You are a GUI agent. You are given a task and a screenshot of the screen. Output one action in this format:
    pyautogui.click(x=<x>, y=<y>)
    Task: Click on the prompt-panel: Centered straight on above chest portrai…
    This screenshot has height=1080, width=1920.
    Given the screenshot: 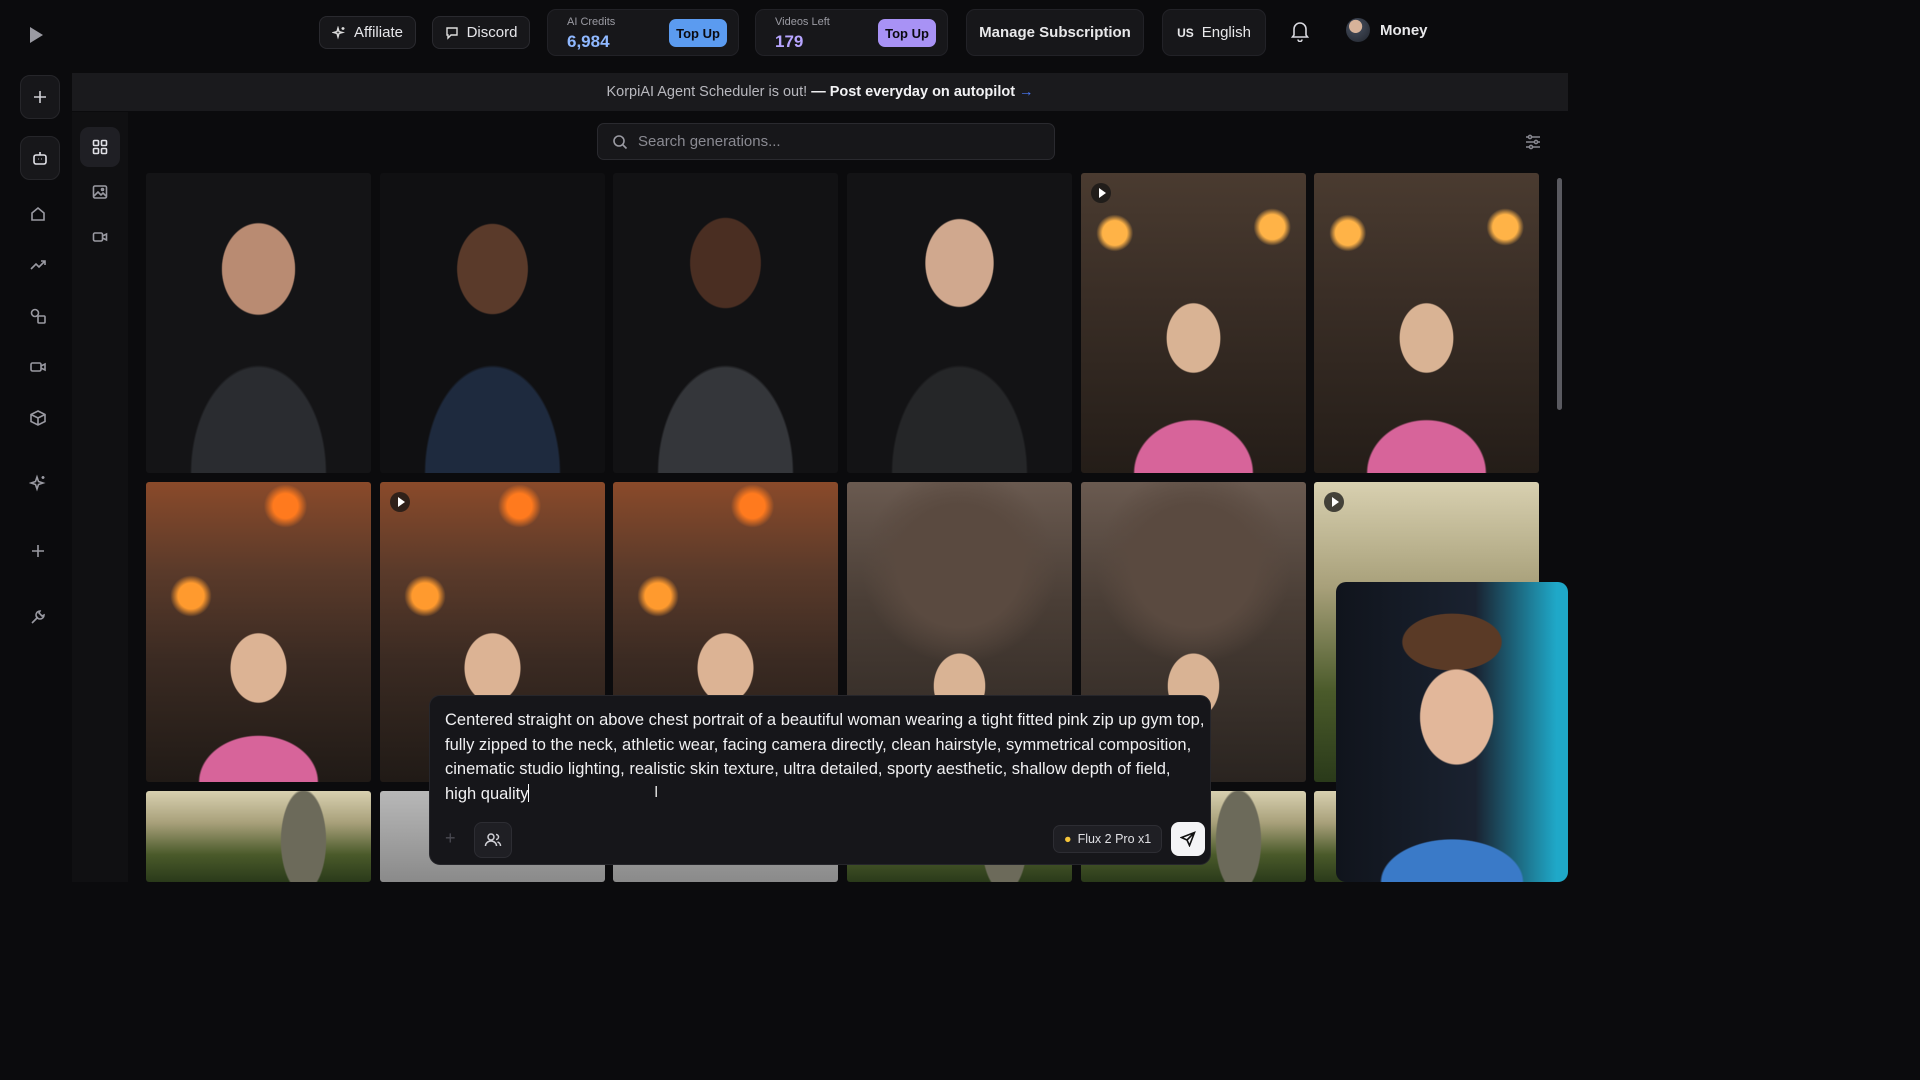 What is the action you would take?
    pyautogui.click(x=820, y=780)
    